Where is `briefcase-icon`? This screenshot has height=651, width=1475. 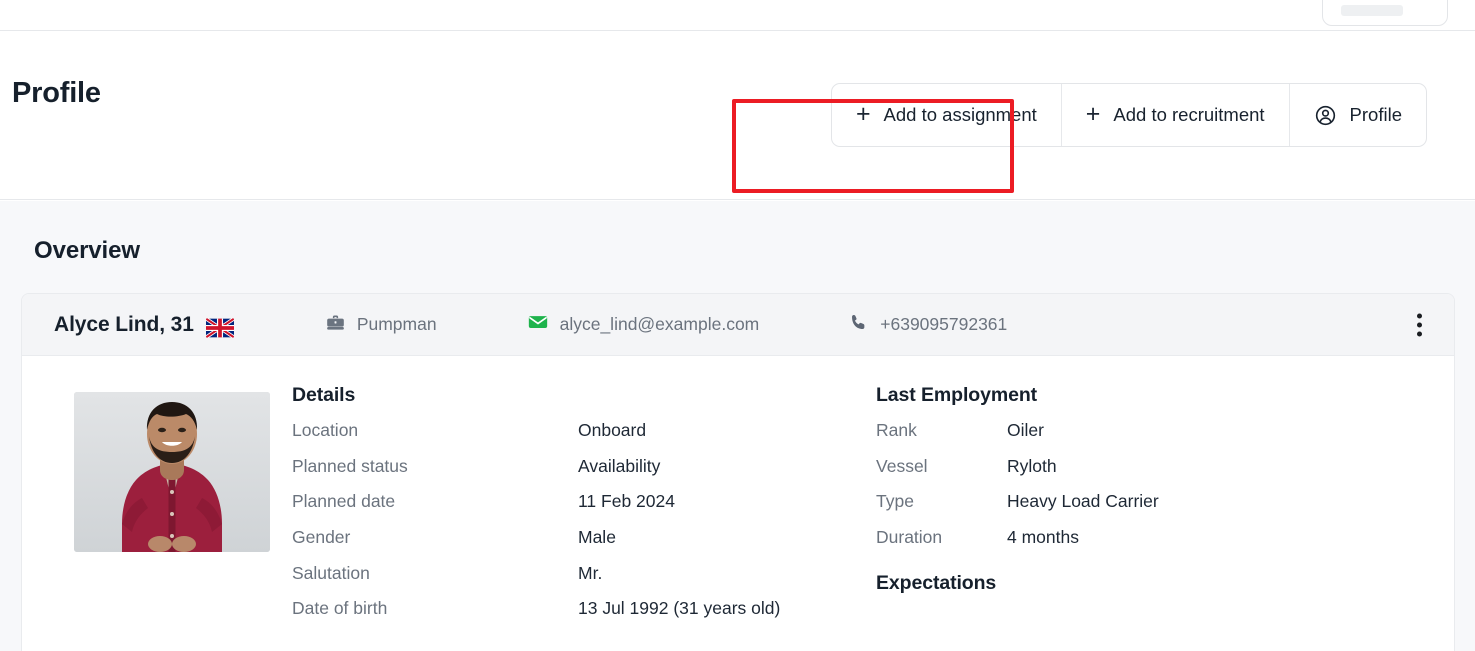 briefcase-icon is located at coordinates (335, 325).